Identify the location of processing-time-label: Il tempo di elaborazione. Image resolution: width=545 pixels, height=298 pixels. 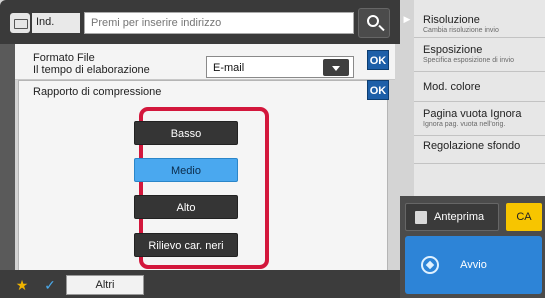
(91, 70).